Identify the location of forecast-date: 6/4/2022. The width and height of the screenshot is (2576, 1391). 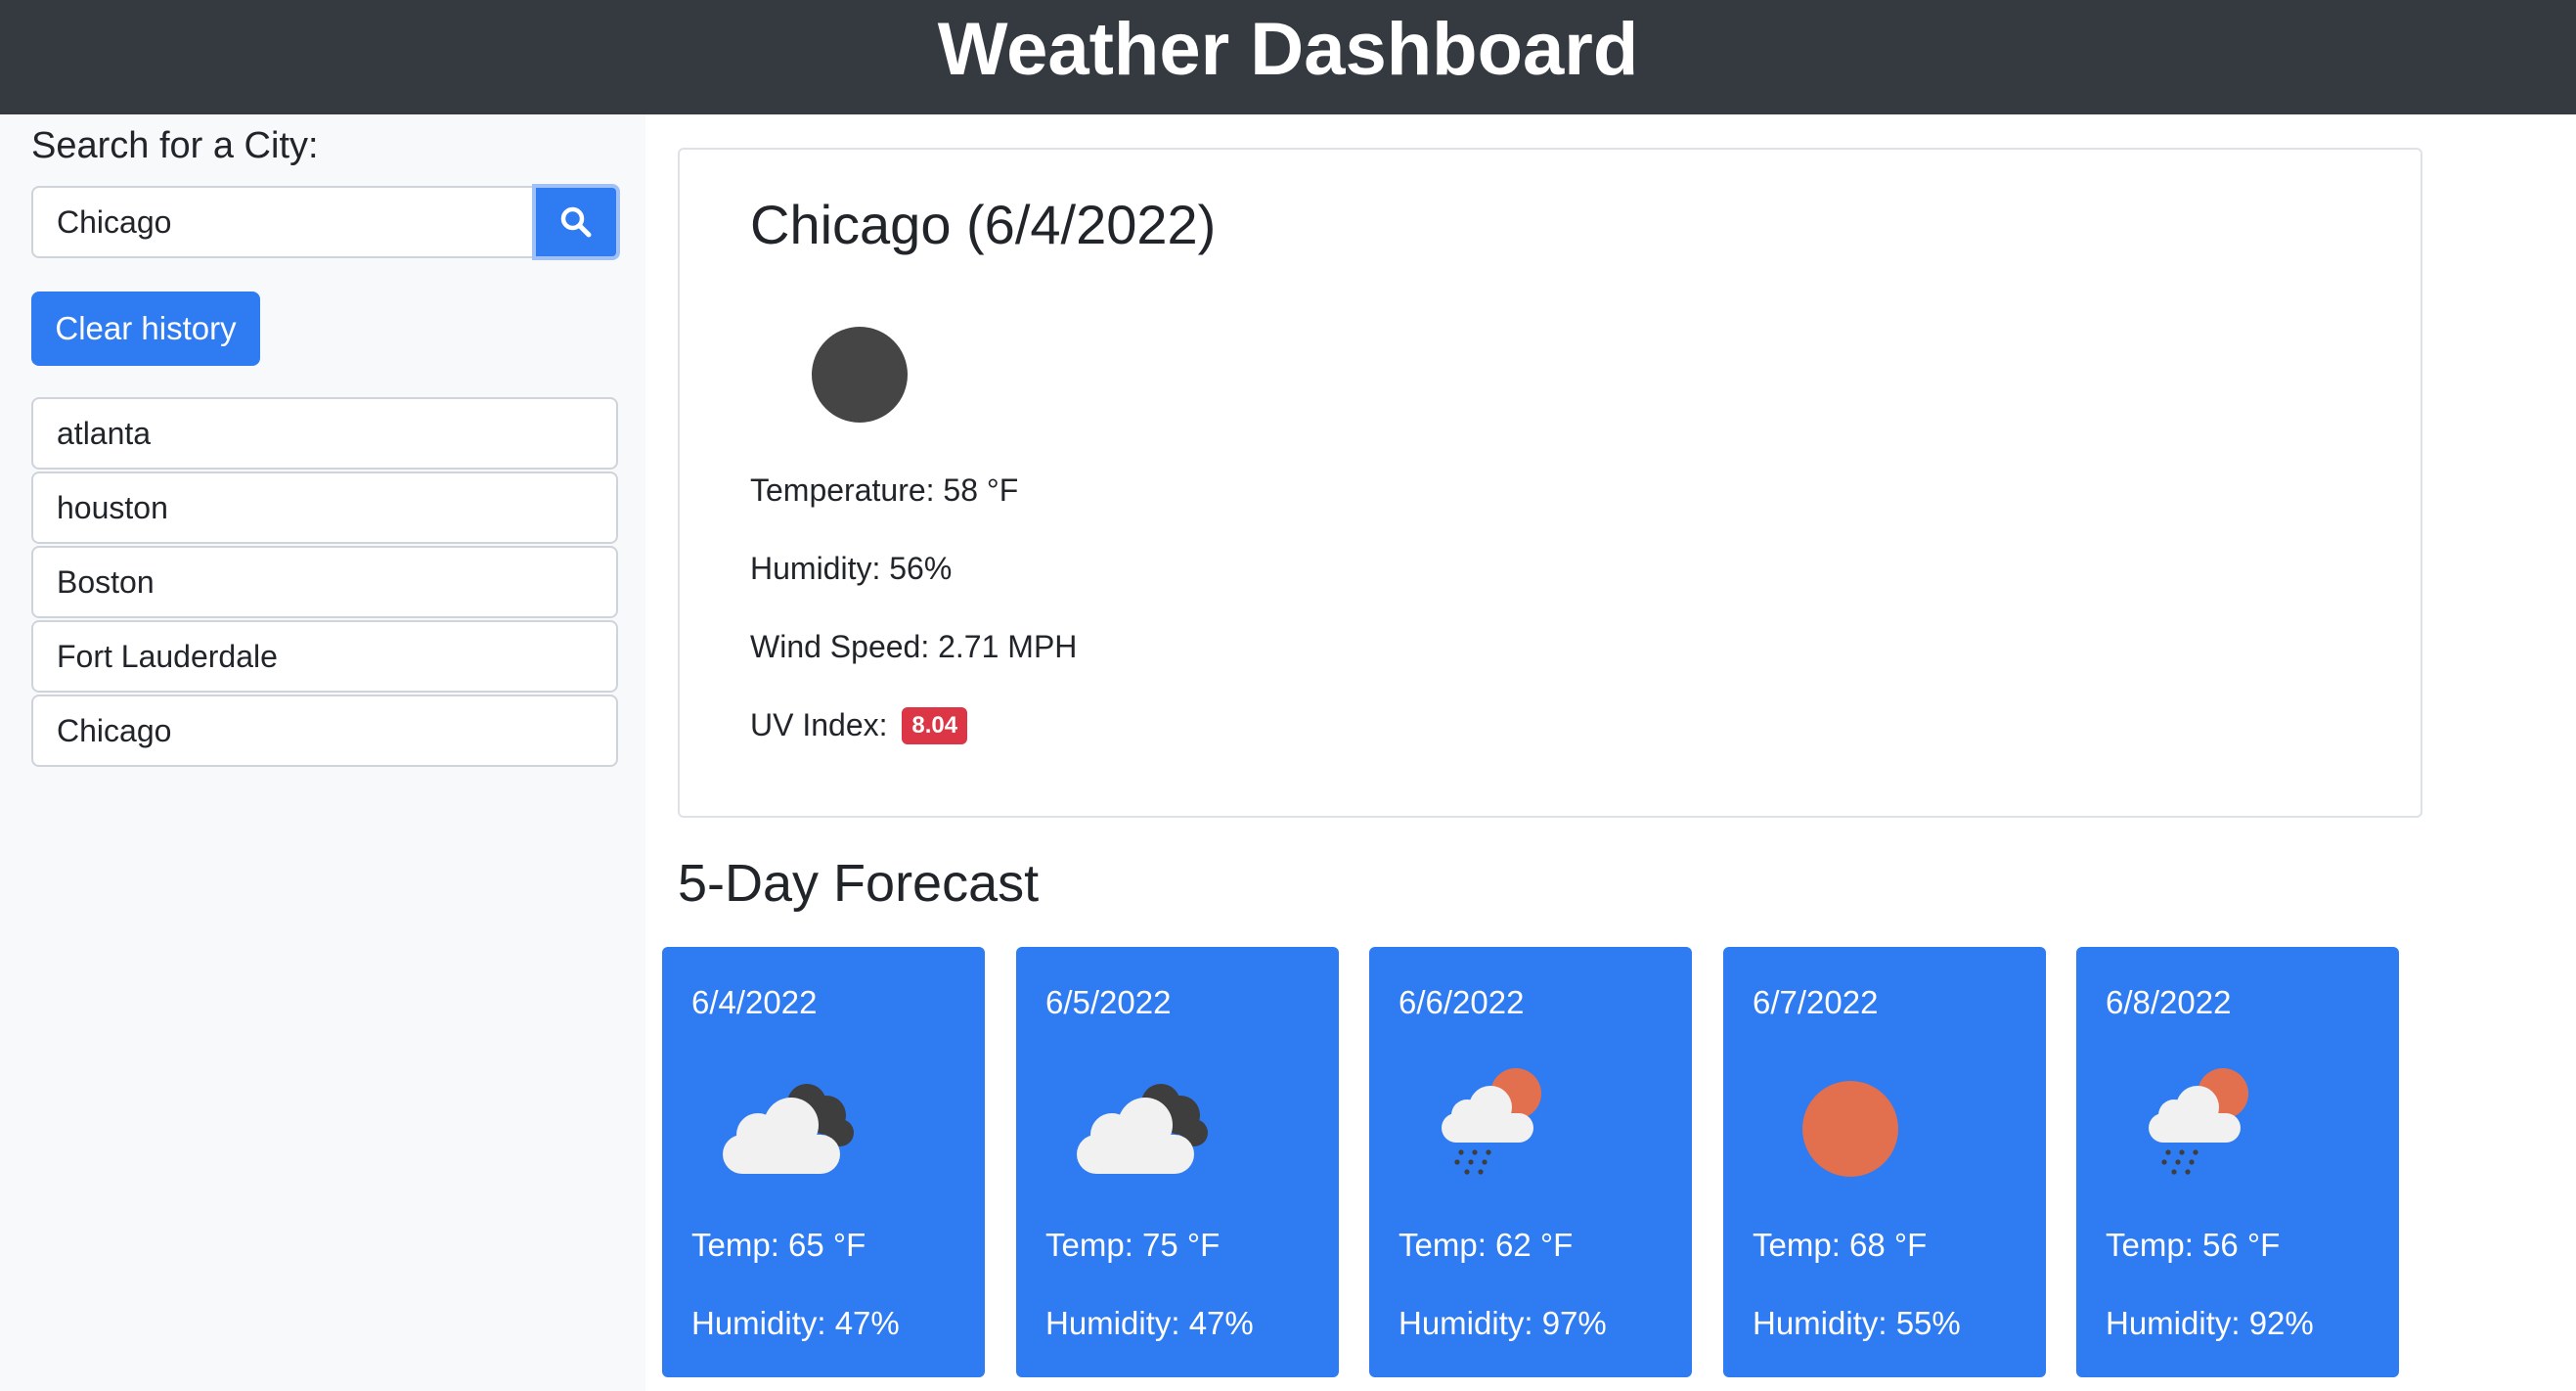
(754, 1002).